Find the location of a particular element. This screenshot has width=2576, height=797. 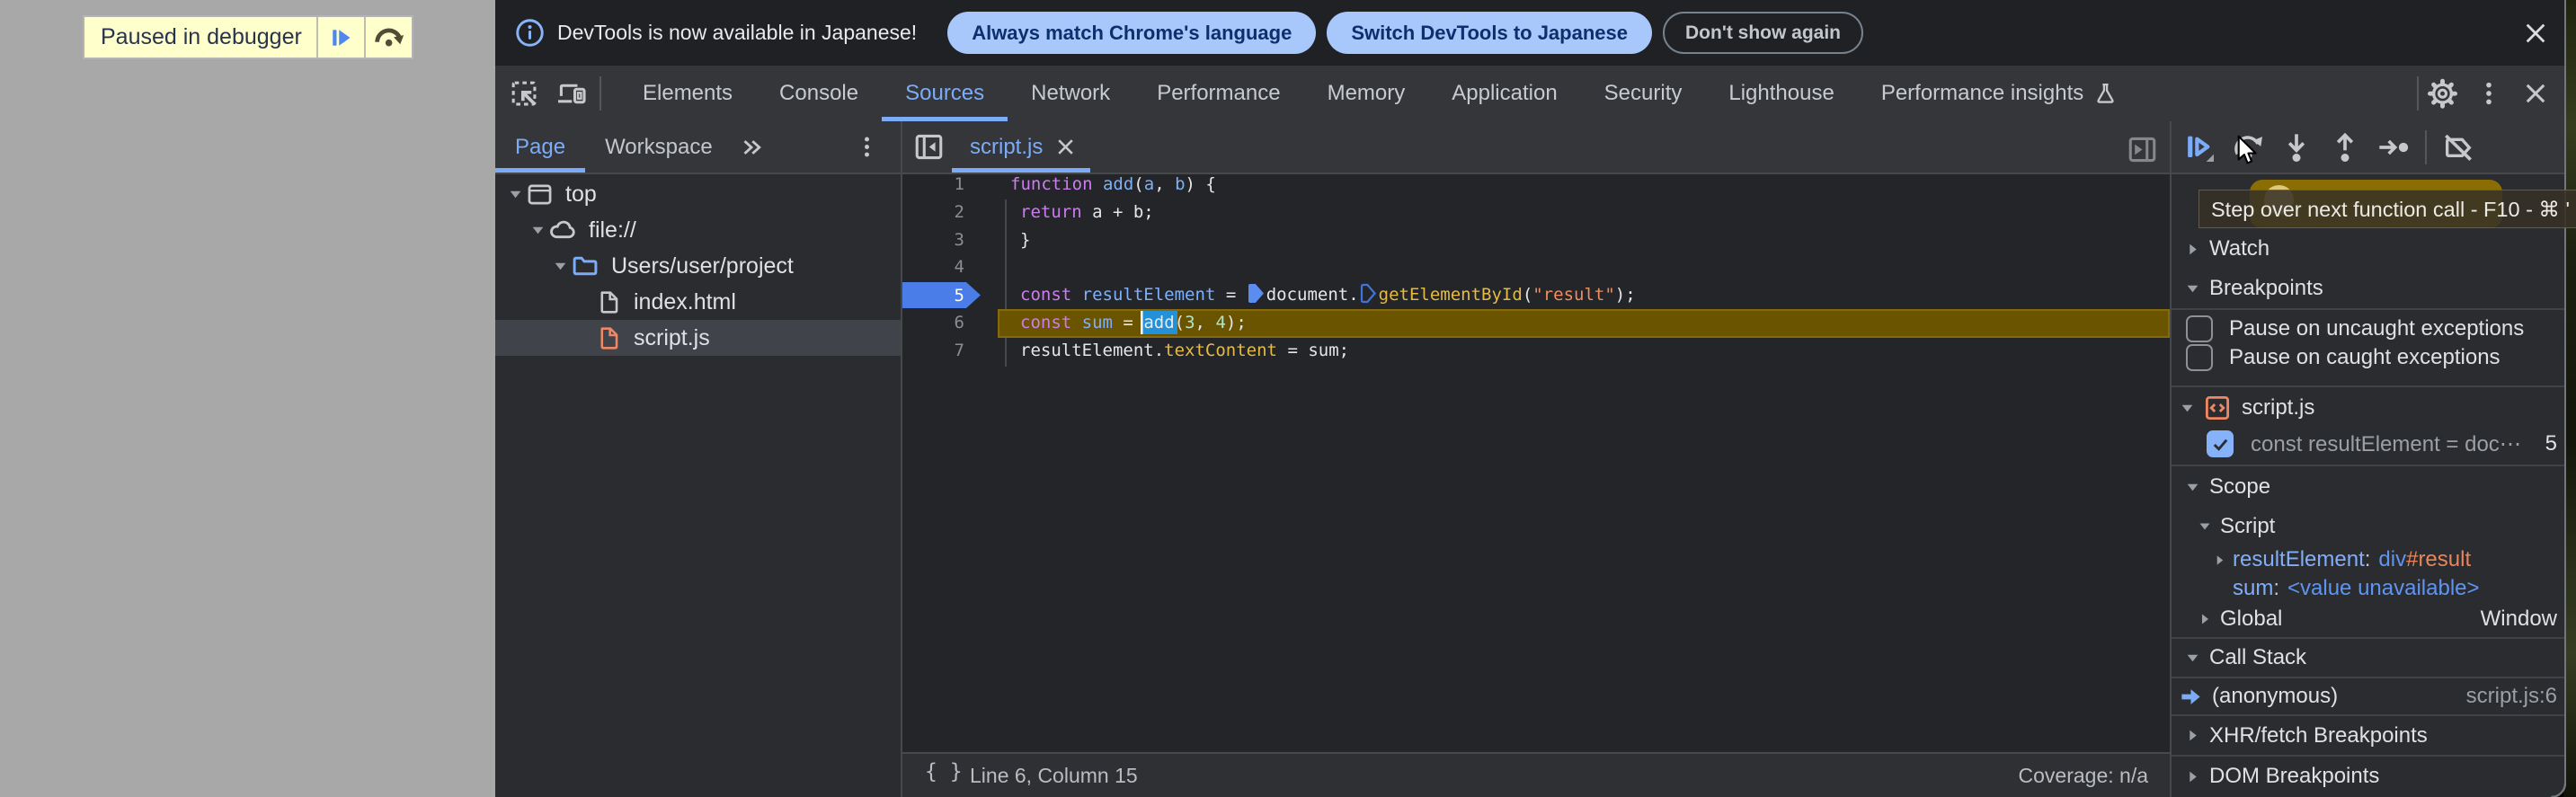

tree-item-project-folder: Users/user/project is located at coordinates (725, 266).